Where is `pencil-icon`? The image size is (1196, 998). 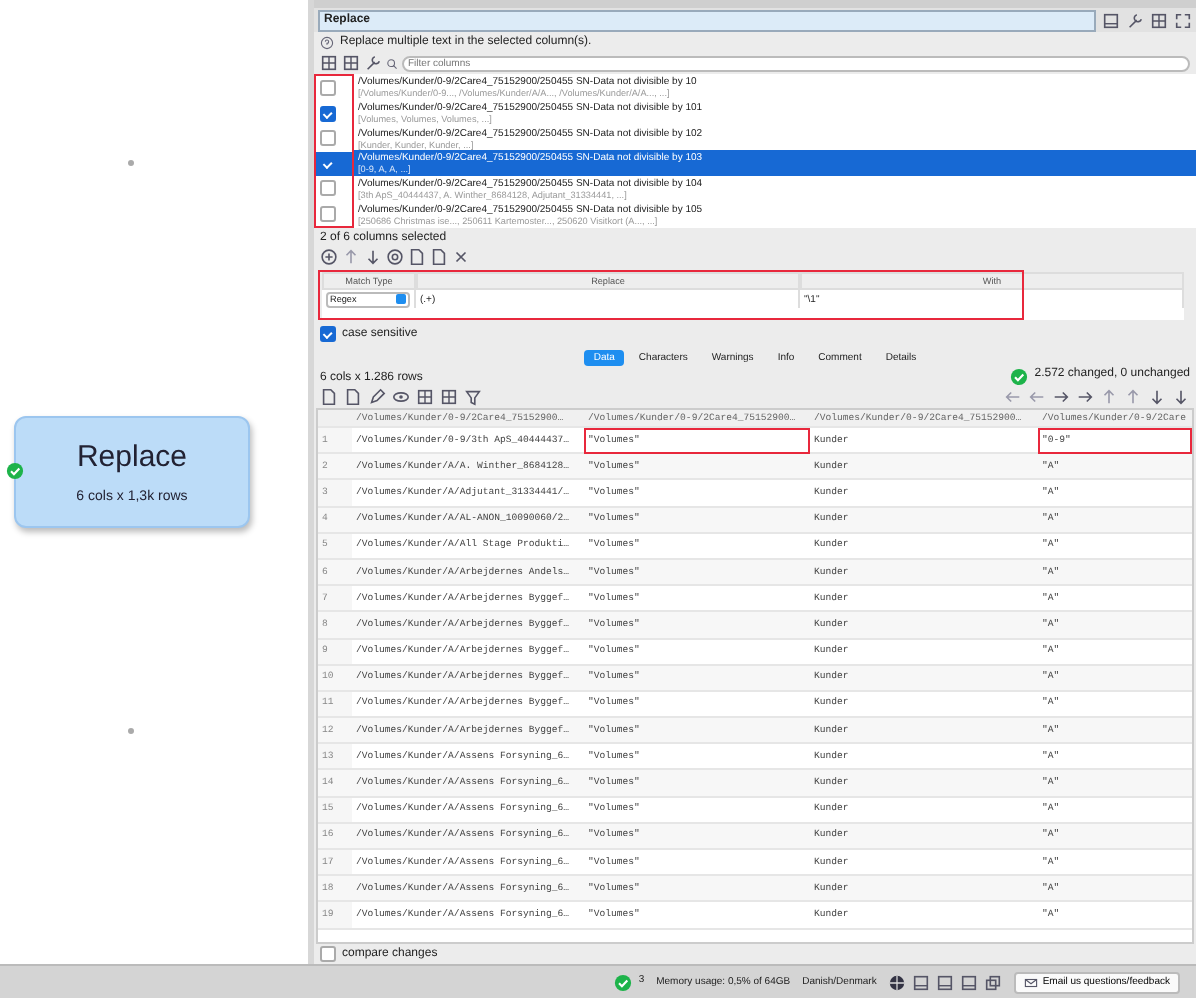
pencil-icon is located at coordinates (377, 397).